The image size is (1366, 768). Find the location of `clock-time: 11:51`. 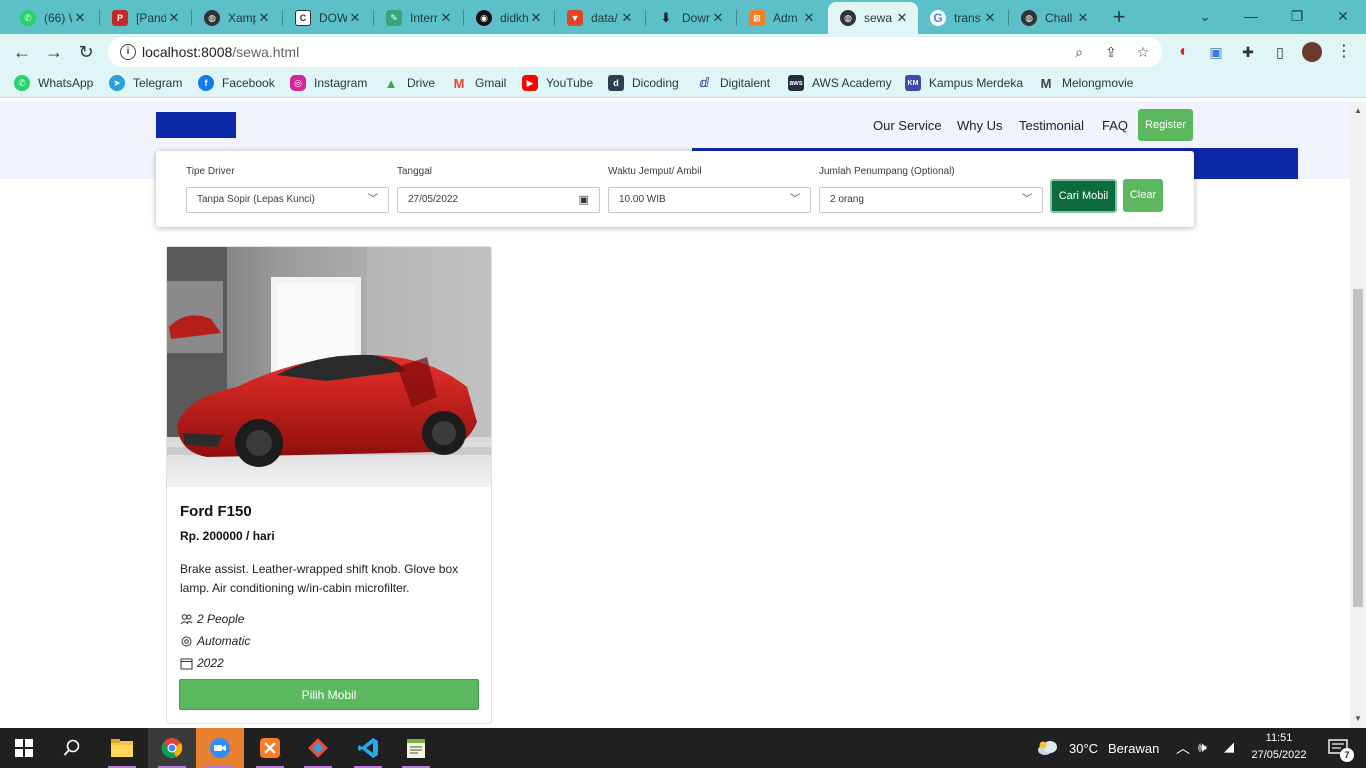

clock-time: 11:51 is located at coordinates (1279, 738).